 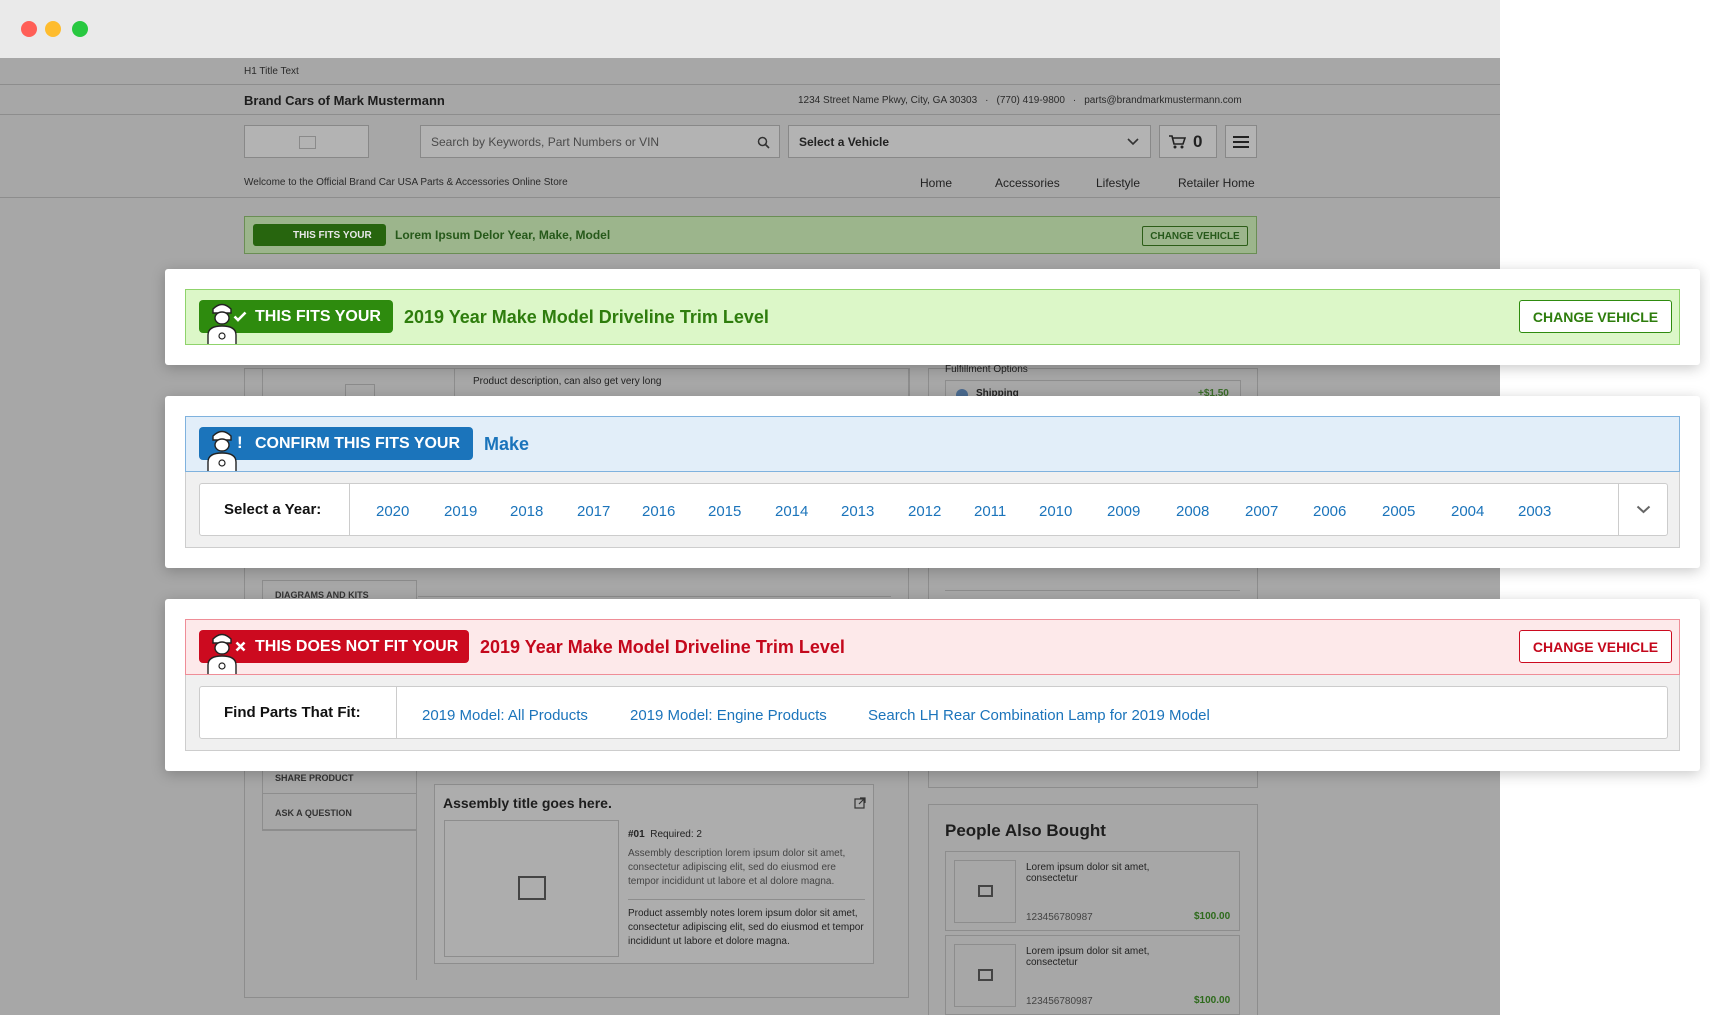 I want to click on external-link-icon, so click(x=860, y=803).